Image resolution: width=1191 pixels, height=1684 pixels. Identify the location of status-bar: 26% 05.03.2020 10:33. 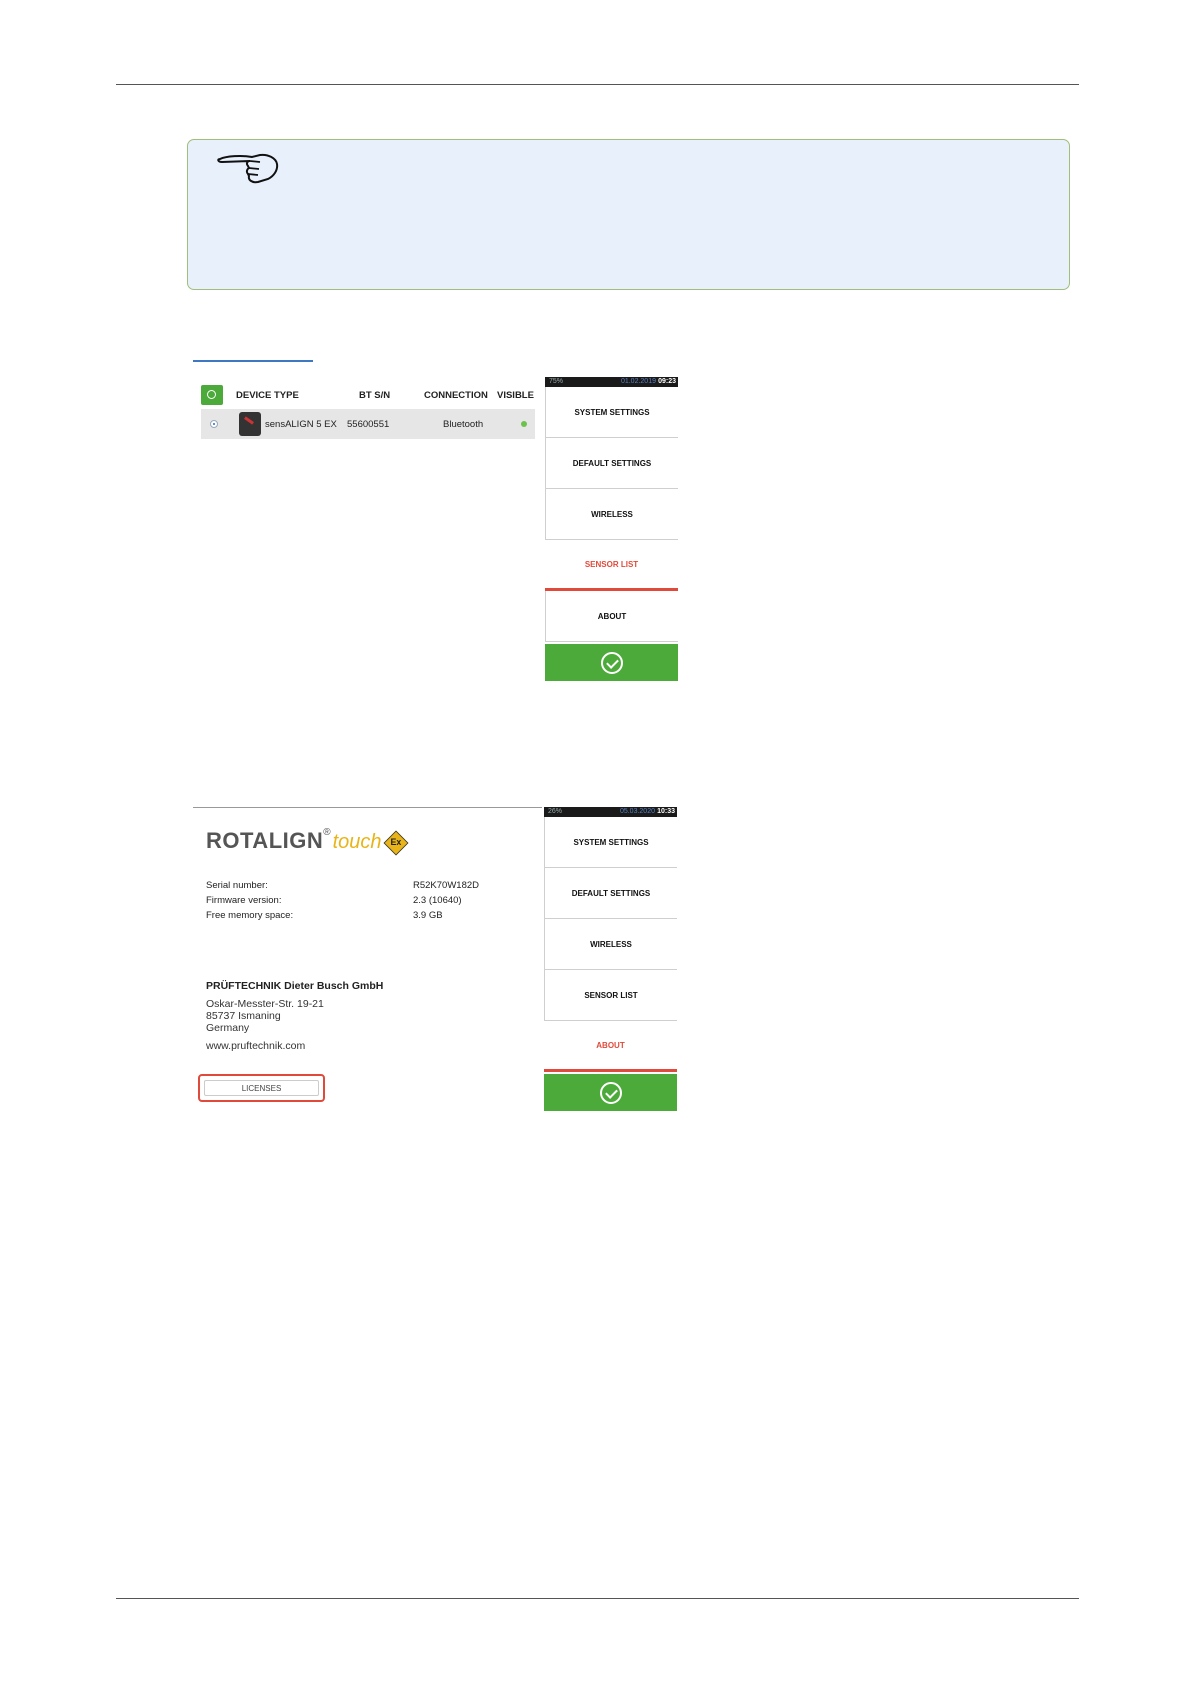
(610, 812).